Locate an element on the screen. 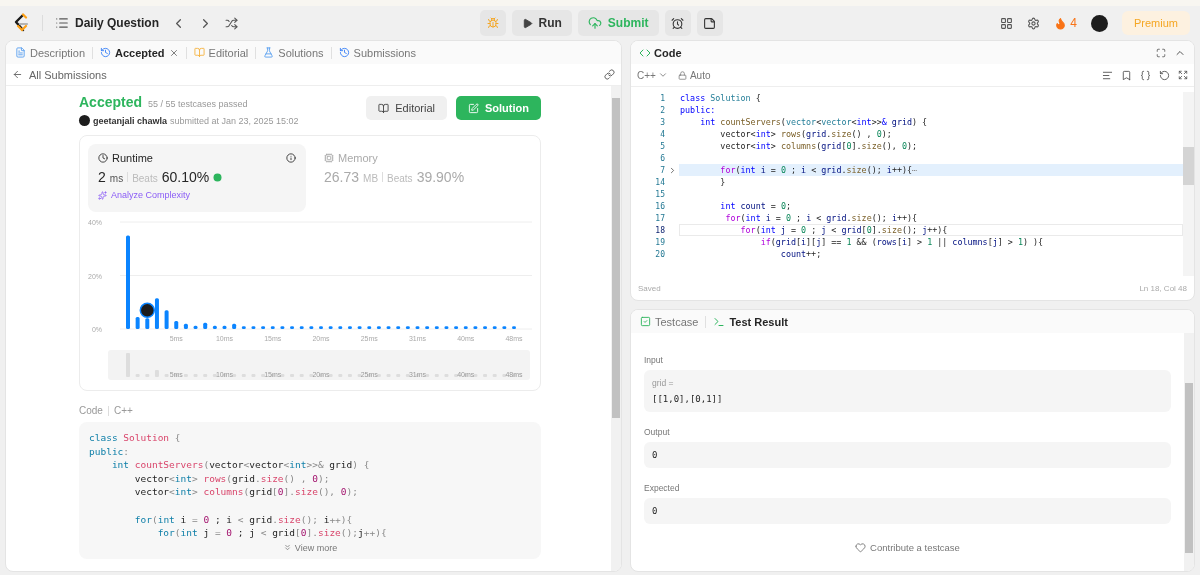 The width and height of the screenshot is (1200, 575). back-link: All Submissions is located at coordinates (59, 74).